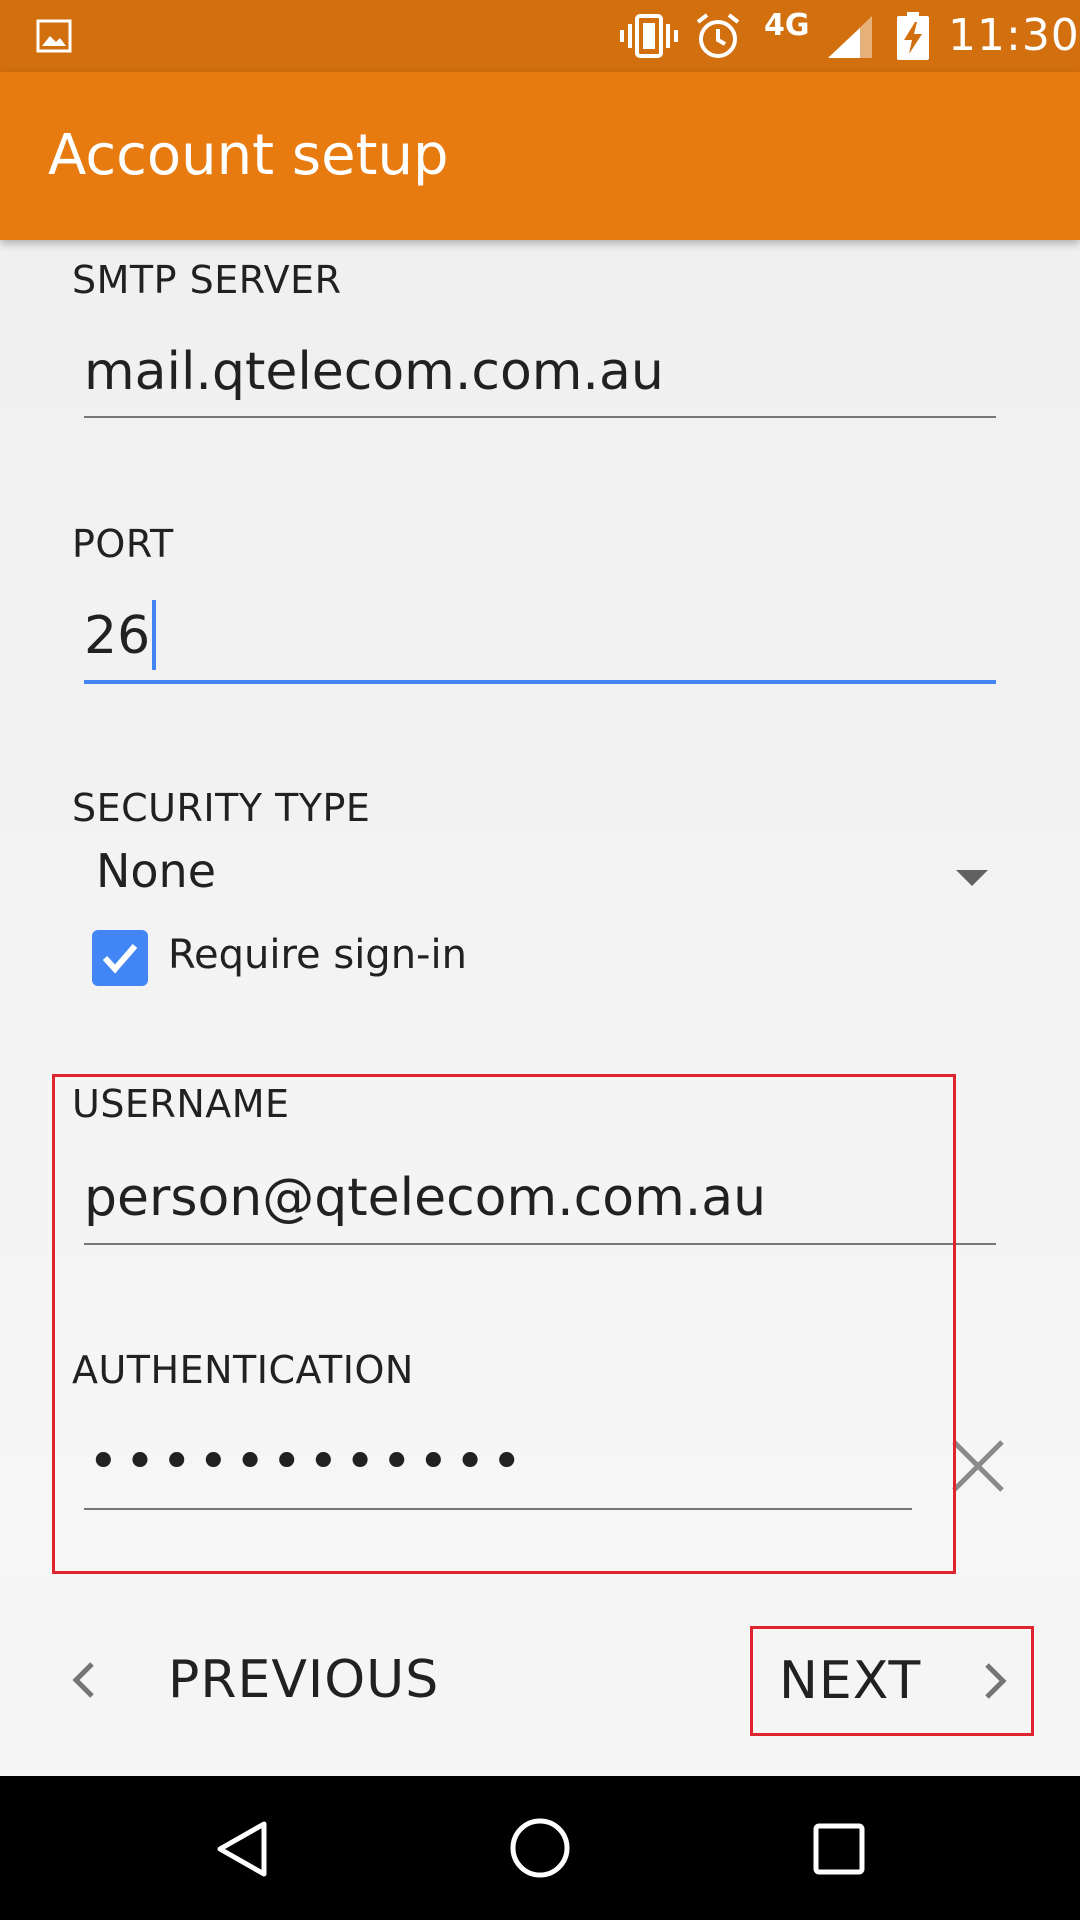 This screenshot has height=1920, width=1080. Describe the element at coordinates (718, 35) in the screenshot. I see `alarm-icon` at that location.